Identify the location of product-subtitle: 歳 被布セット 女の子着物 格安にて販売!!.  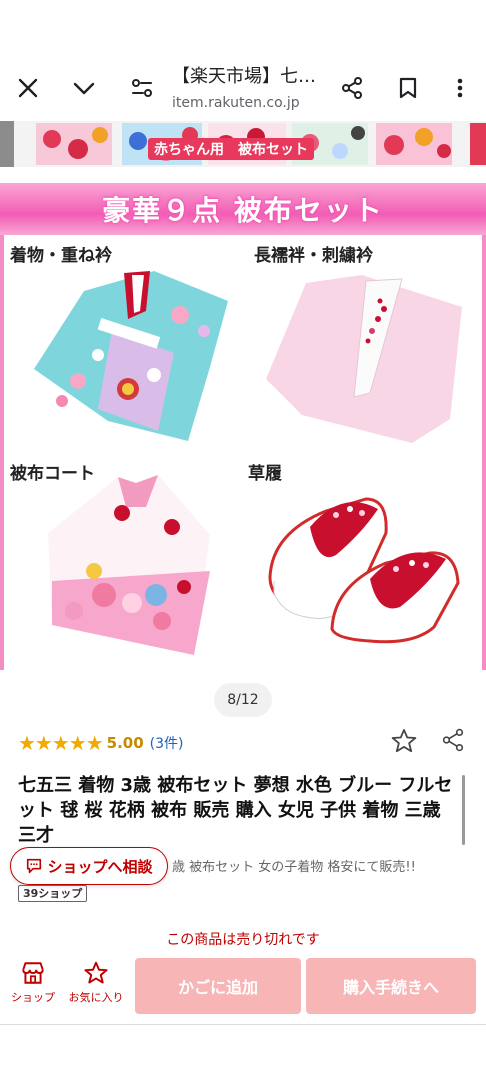
(294, 867).